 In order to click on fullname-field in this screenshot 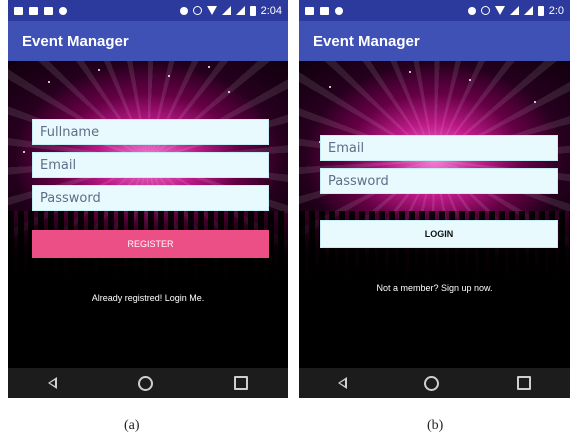, I will do `click(150, 132)`.